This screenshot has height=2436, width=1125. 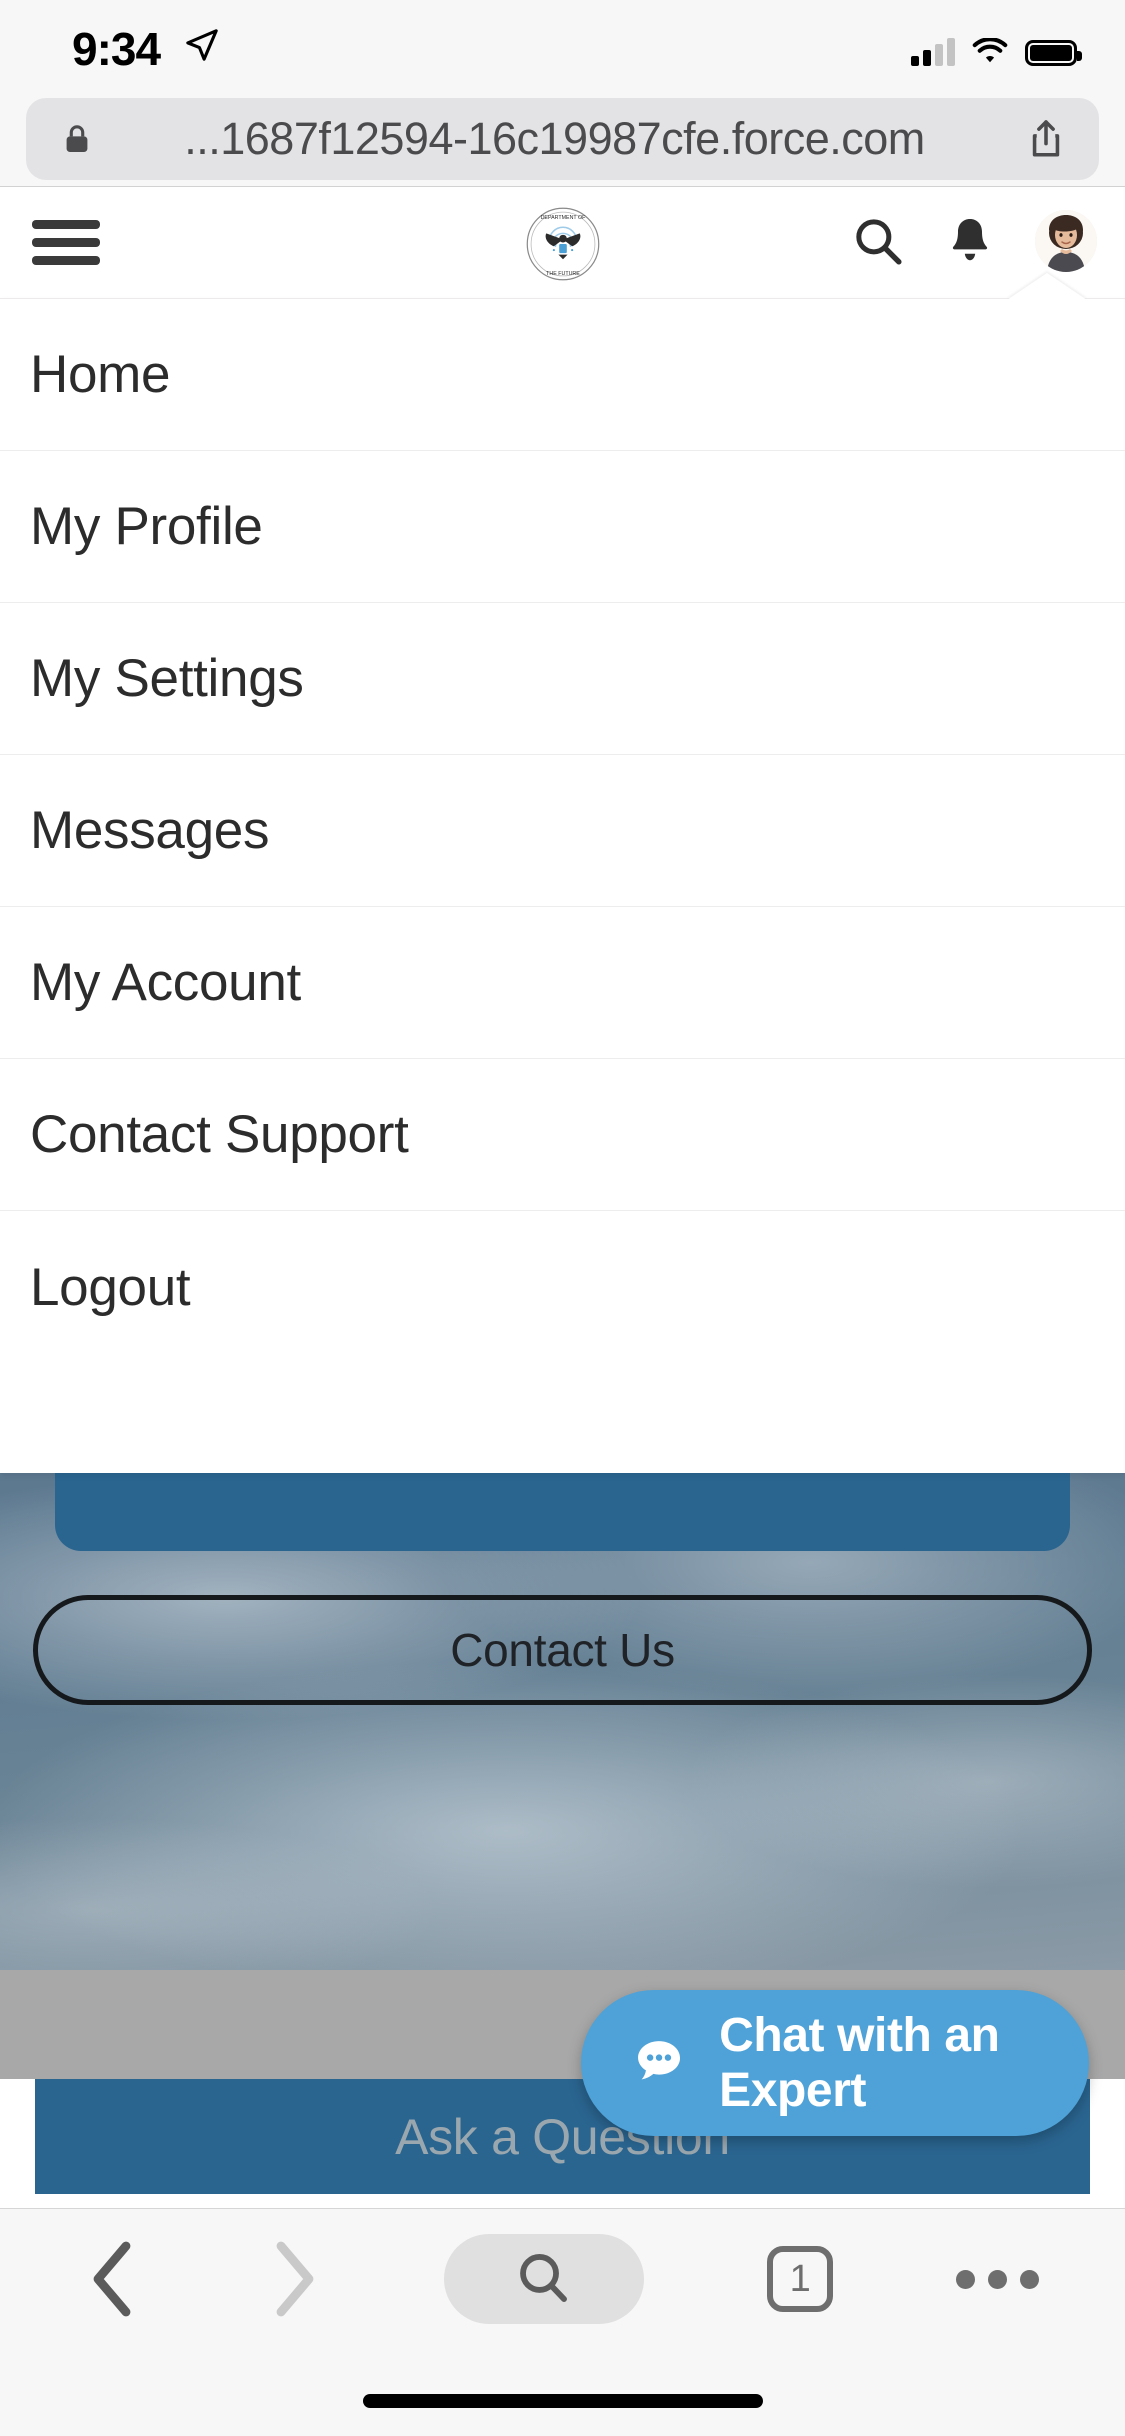 I want to click on safari-url-bar-container: ...1687f12594-16c19987cfe.force.com, so click(x=562, y=139).